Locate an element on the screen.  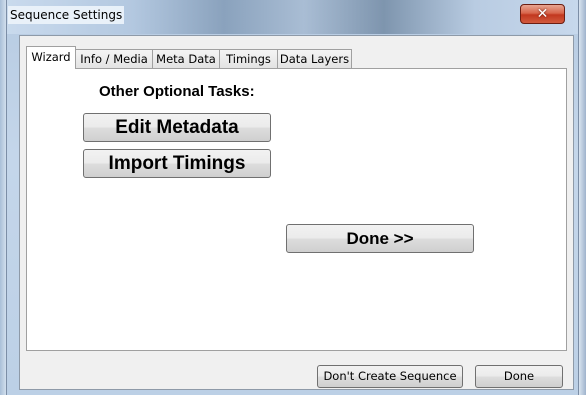
optional-tasks-heading: Other Optional Tasks: is located at coordinates (177, 91).